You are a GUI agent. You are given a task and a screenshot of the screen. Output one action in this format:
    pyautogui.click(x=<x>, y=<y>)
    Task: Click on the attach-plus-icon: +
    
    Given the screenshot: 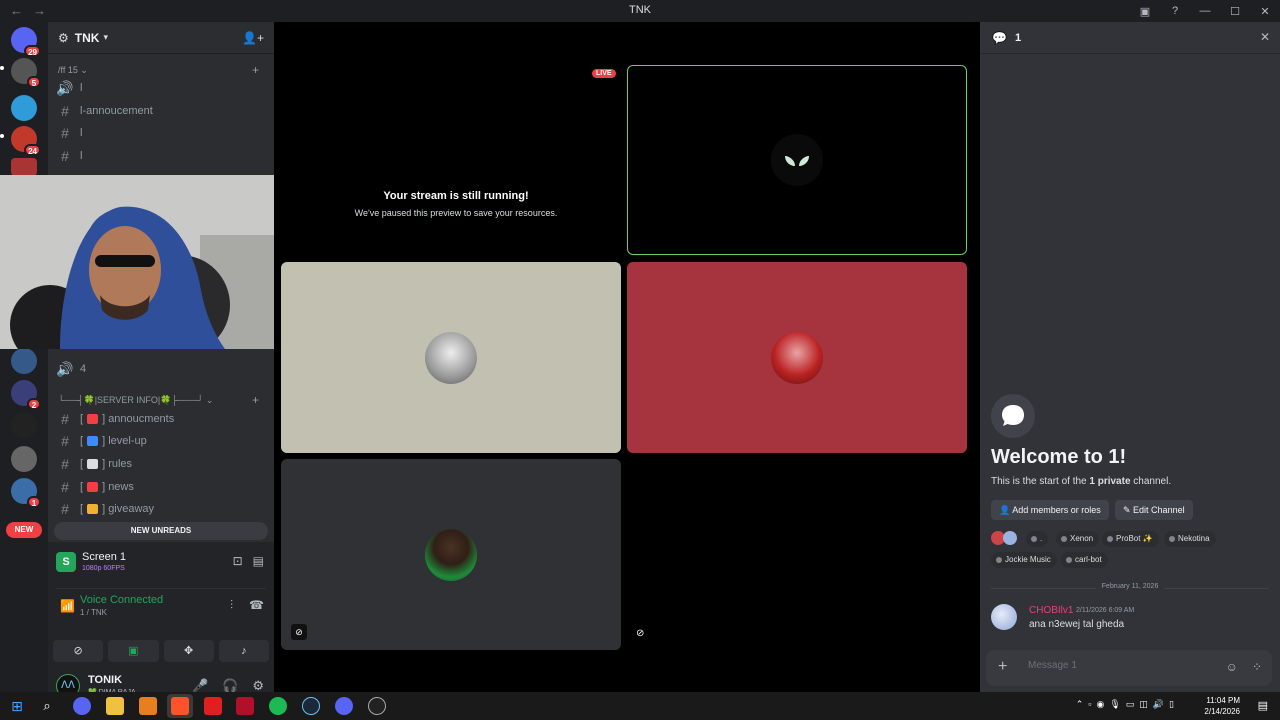 What is the action you would take?
    pyautogui.click(x=1002, y=667)
    